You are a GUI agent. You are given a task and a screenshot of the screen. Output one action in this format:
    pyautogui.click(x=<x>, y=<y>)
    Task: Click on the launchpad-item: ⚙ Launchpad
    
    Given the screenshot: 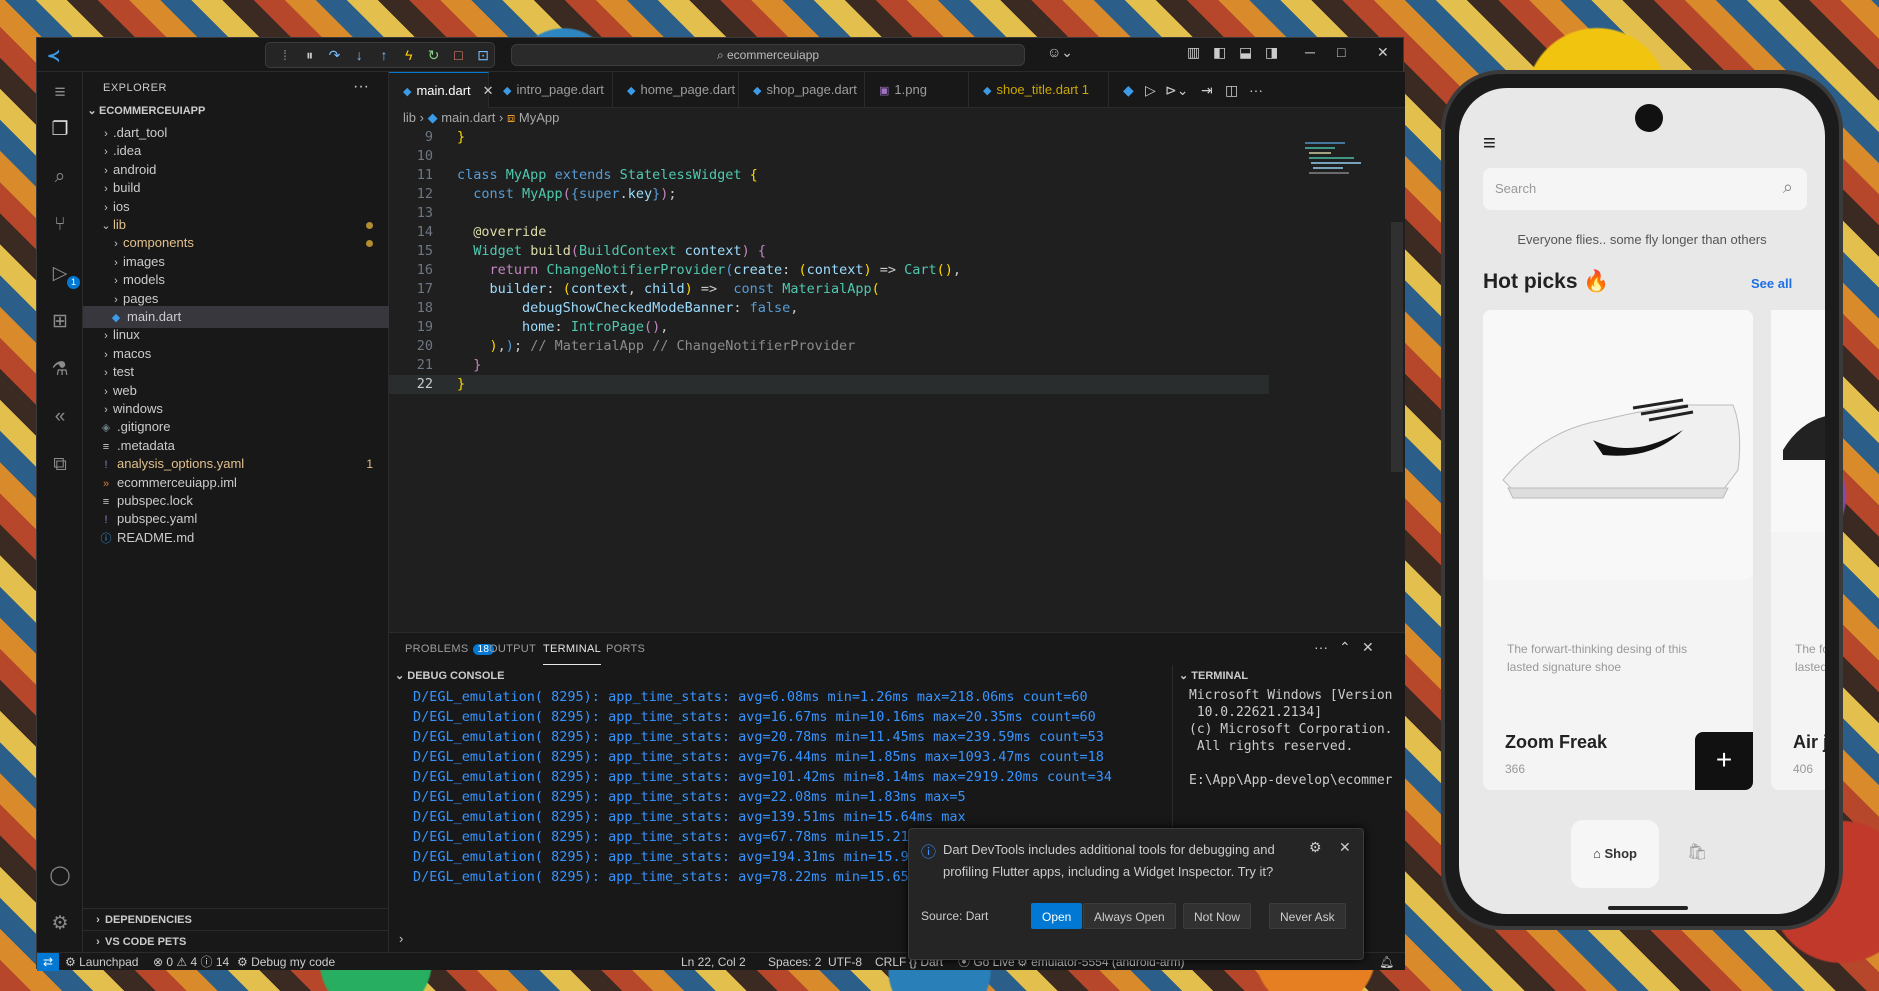 What is the action you would take?
    pyautogui.click(x=101, y=962)
    